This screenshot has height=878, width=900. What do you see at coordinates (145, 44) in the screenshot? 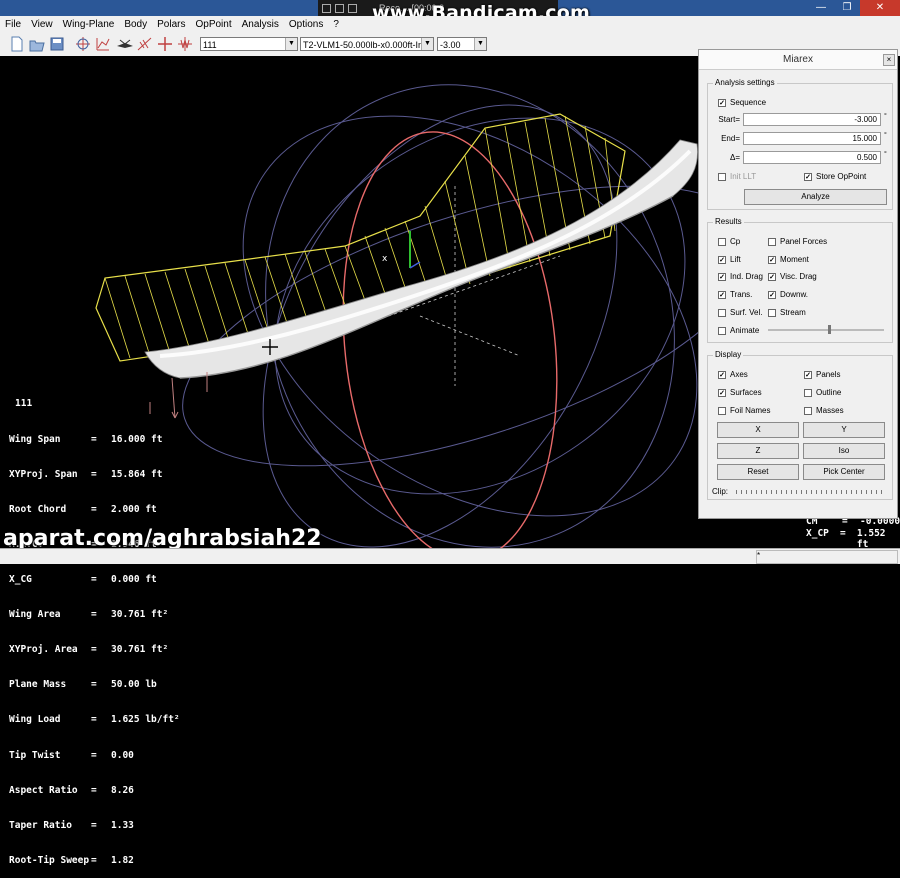
I see `cp-view-icon` at bounding box center [145, 44].